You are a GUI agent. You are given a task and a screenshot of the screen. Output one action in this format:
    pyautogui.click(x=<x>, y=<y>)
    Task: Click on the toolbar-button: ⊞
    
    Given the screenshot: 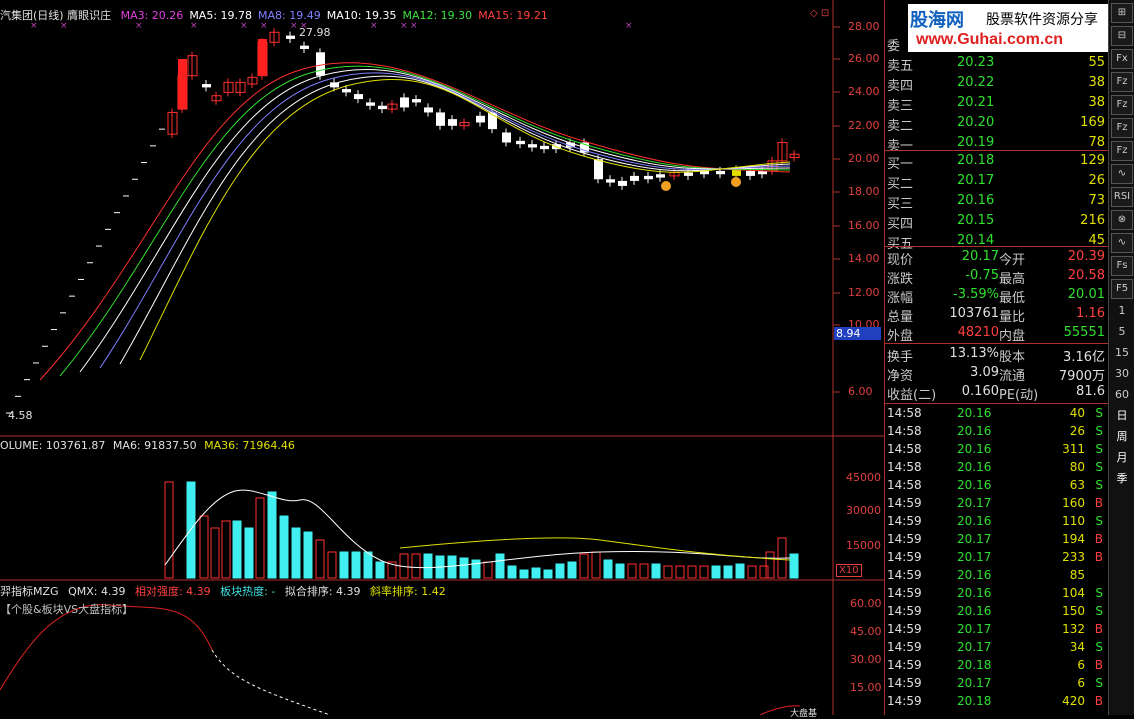 What is the action you would take?
    pyautogui.click(x=1122, y=13)
    